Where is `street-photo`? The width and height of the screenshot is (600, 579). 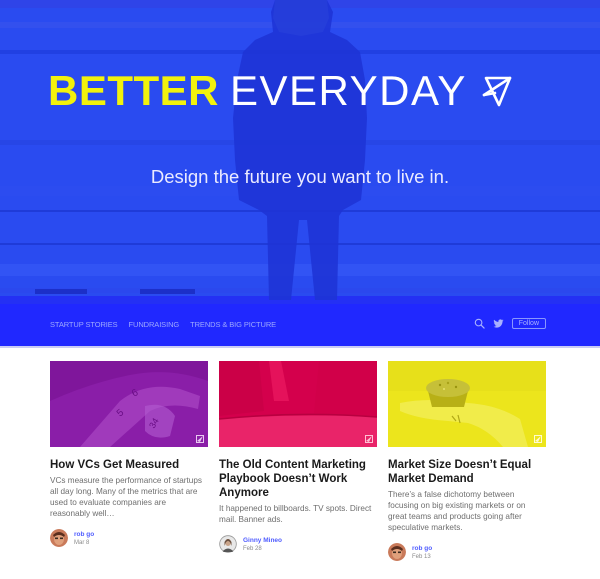
street-photo is located at coordinates (298, 404).